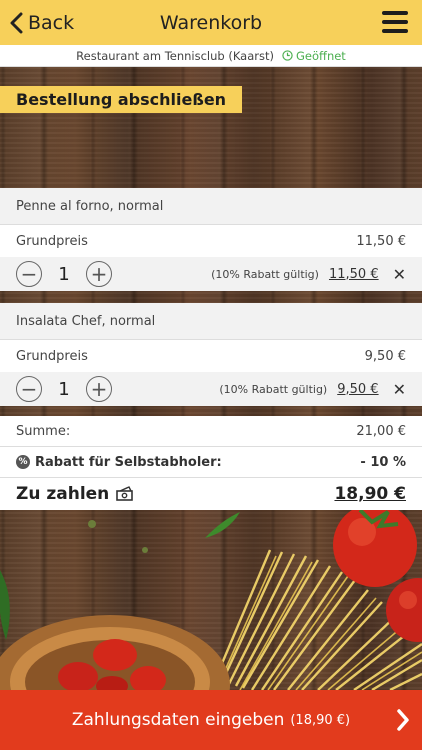 The image size is (422, 750). What do you see at coordinates (86, 321) in the screenshot?
I see `item-name: Insalata Chef, normal` at bounding box center [86, 321].